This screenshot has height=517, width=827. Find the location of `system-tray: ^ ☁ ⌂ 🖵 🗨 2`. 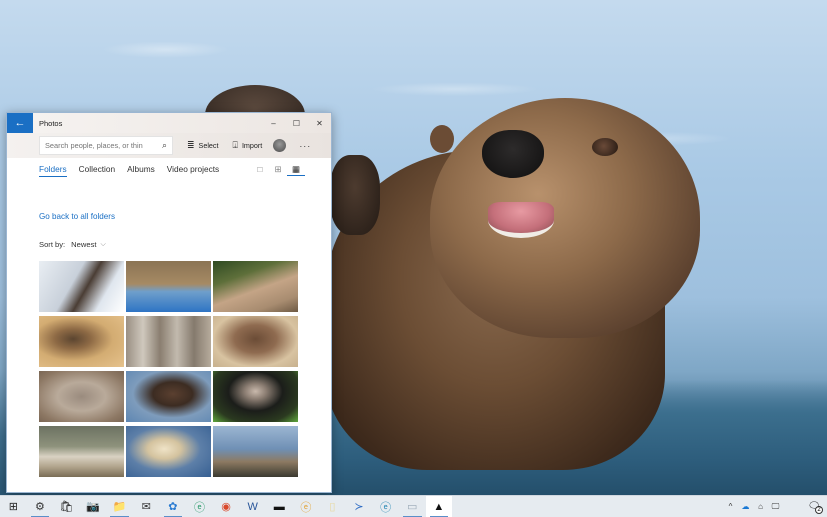

system-tray: ^ ☁ ⌂ 🖵 🗨 2 is located at coordinates (775, 506).